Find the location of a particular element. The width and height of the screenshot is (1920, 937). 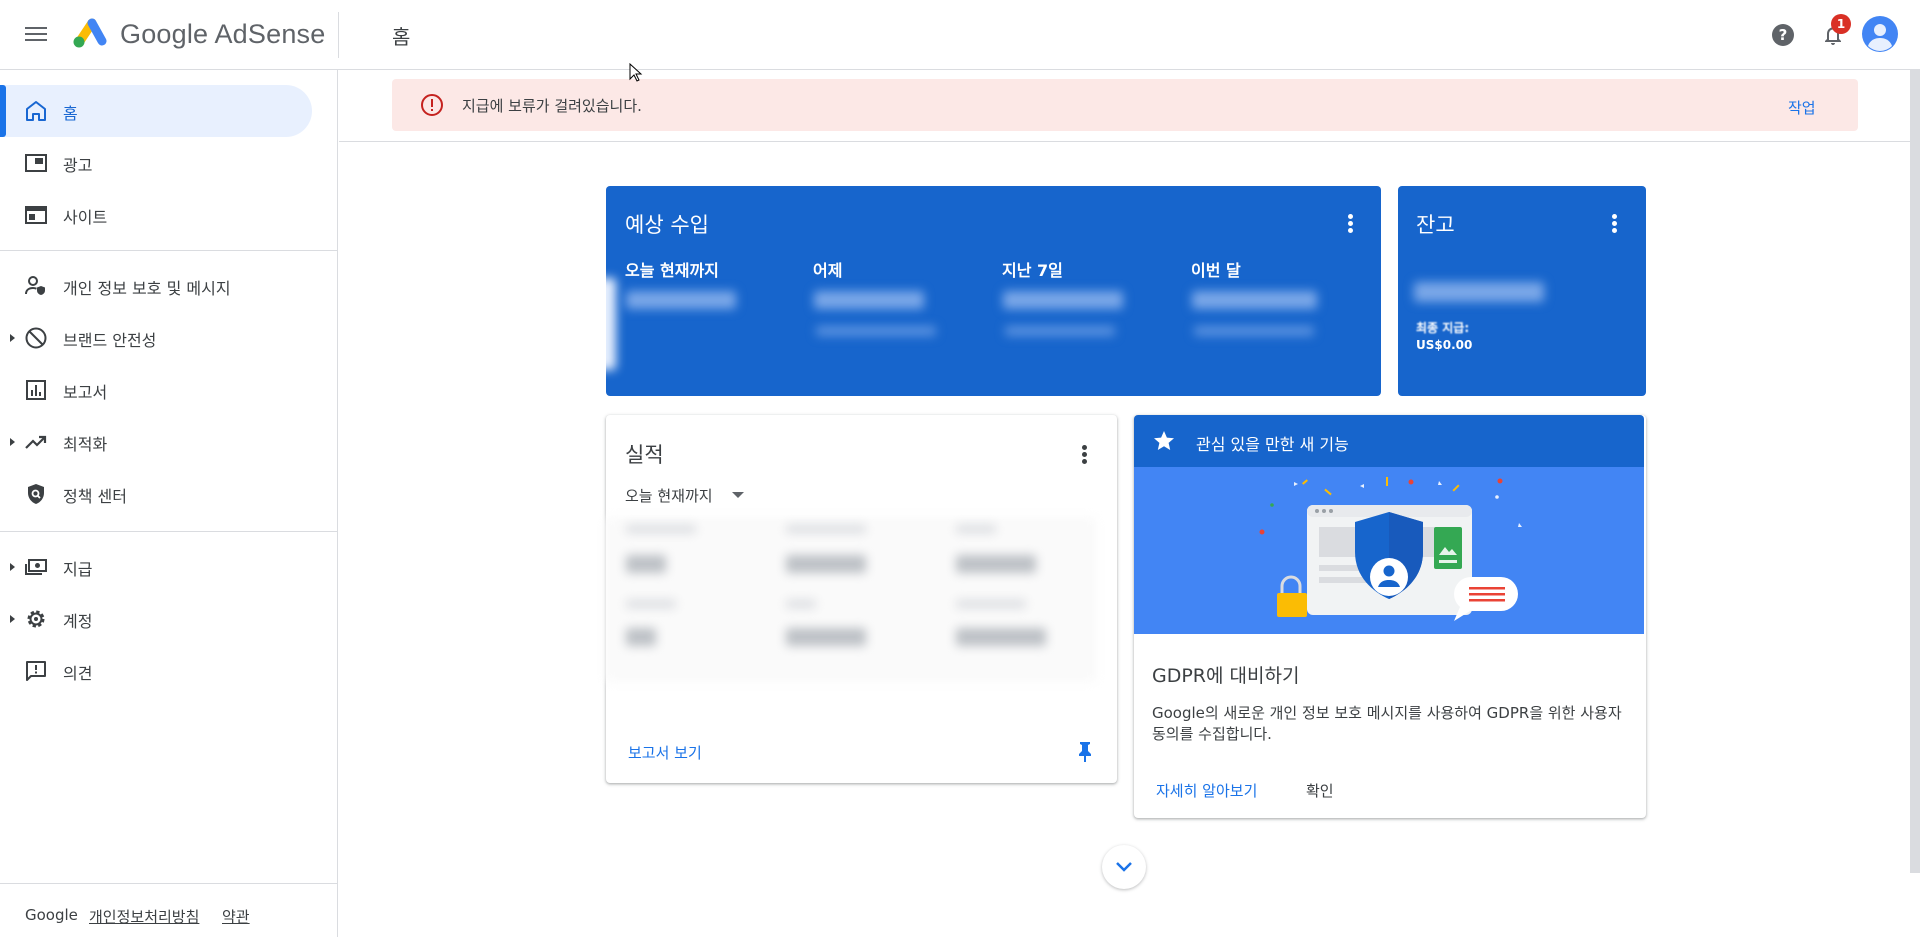

sidebar-item-label: 의견 is located at coordinates (78, 673).